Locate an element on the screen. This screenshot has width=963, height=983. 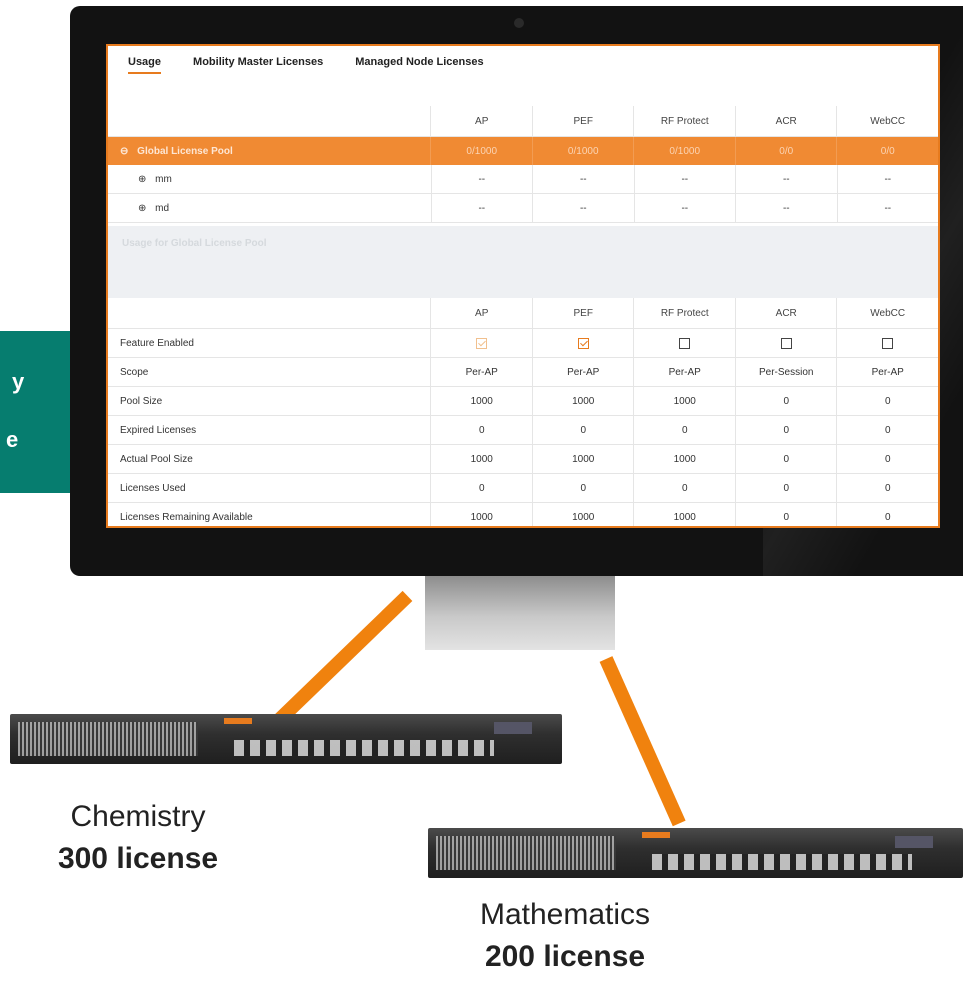
chemistry-name: Chemistry is located at coordinates (138, 816).